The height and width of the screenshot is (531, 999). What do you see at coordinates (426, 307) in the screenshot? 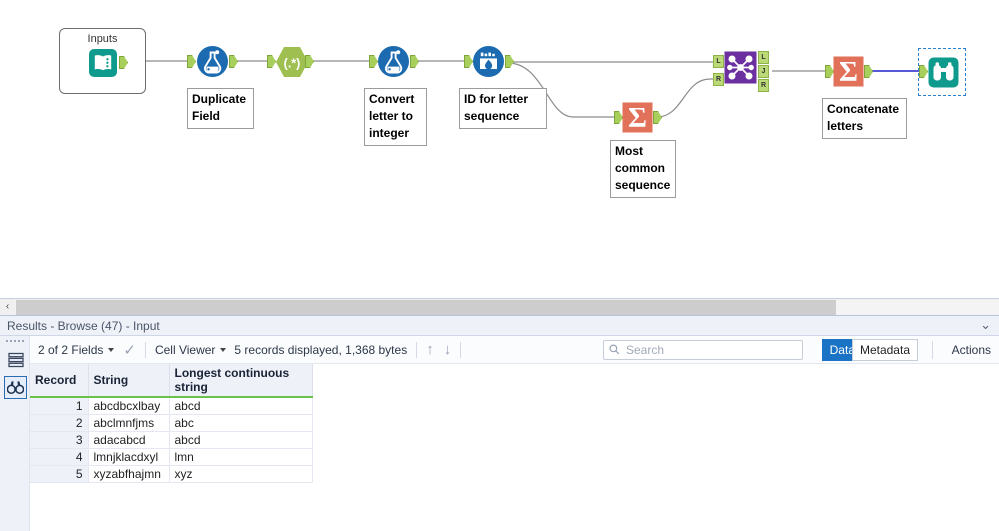
I see `scrollbar-thumb` at bounding box center [426, 307].